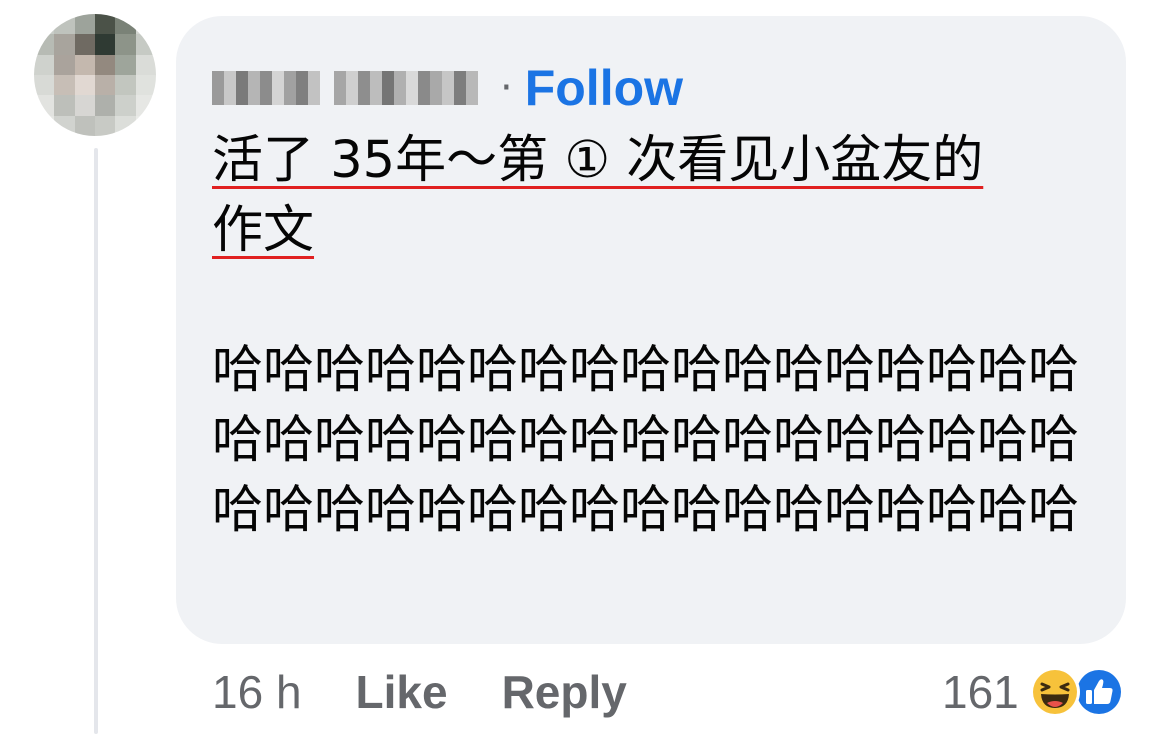  Describe the element at coordinates (96, 441) in the screenshot. I see `thread-line` at that location.